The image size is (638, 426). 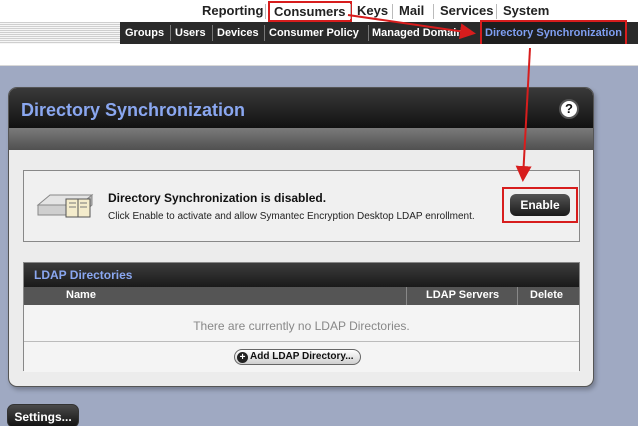 What do you see at coordinates (553, 33) in the screenshot?
I see `subnav-directory-synchronization: Directory Synchronization` at bounding box center [553, 33].